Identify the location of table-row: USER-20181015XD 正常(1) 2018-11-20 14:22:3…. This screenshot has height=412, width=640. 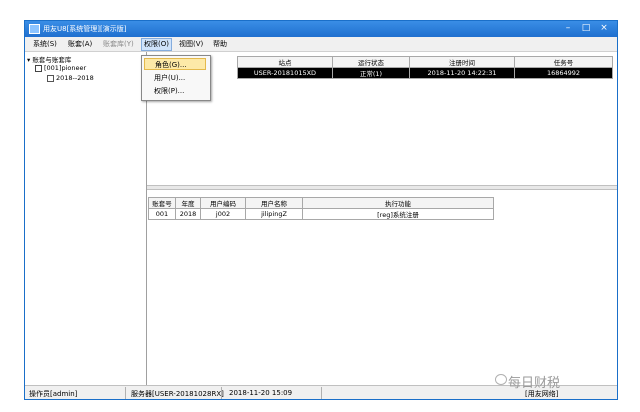
(425, 73).